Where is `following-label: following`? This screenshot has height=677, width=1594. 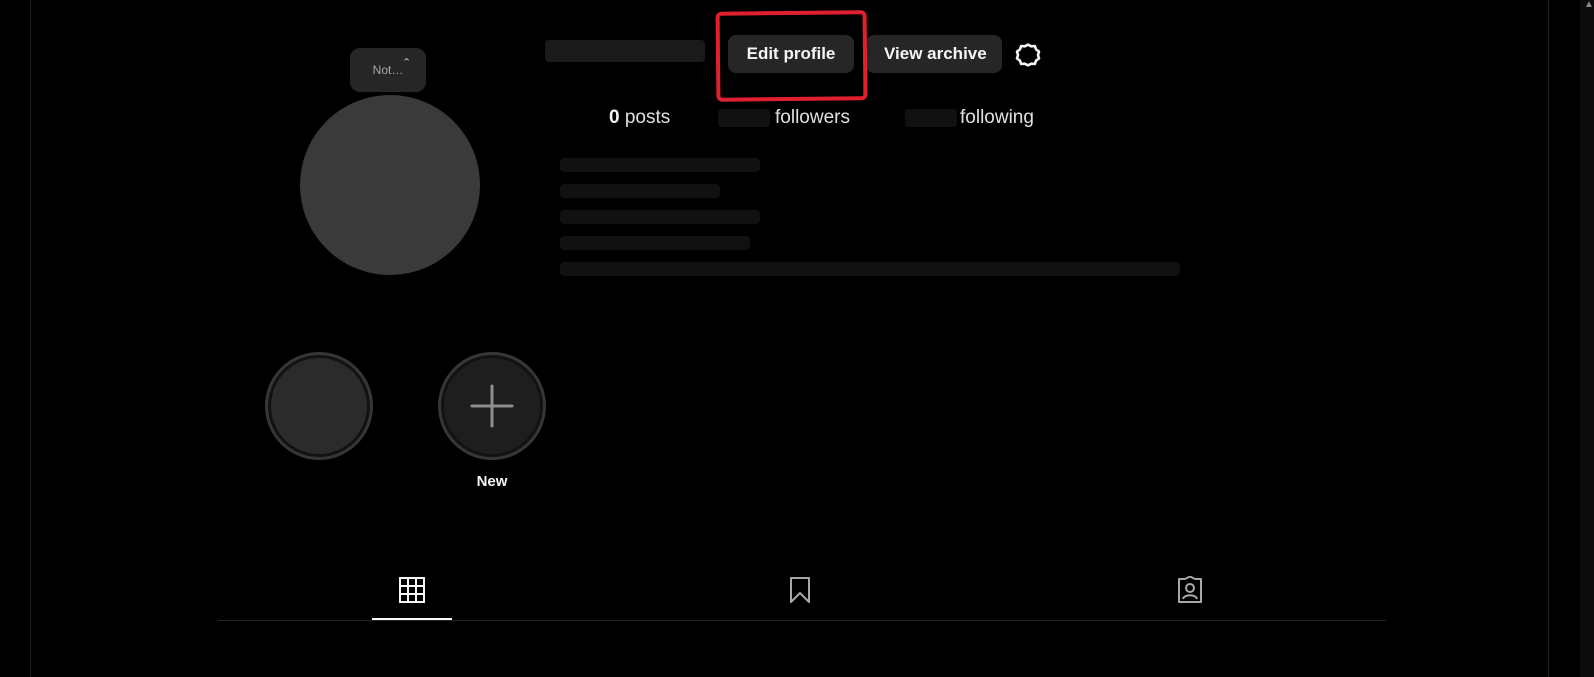
following-label: following is located at coordinates (997, 117).